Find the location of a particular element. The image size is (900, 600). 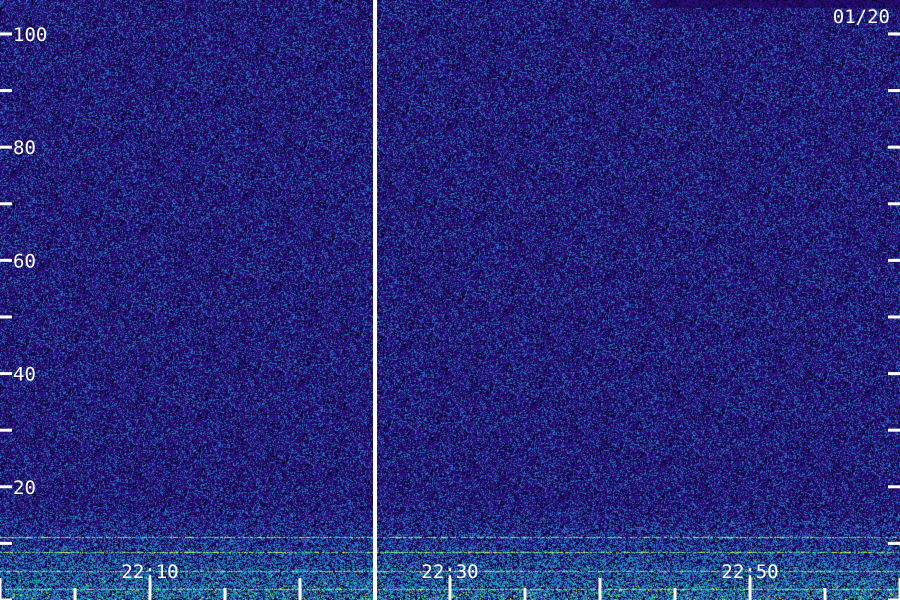

y-tick-label: 60 is located at coordinates (24, 261).